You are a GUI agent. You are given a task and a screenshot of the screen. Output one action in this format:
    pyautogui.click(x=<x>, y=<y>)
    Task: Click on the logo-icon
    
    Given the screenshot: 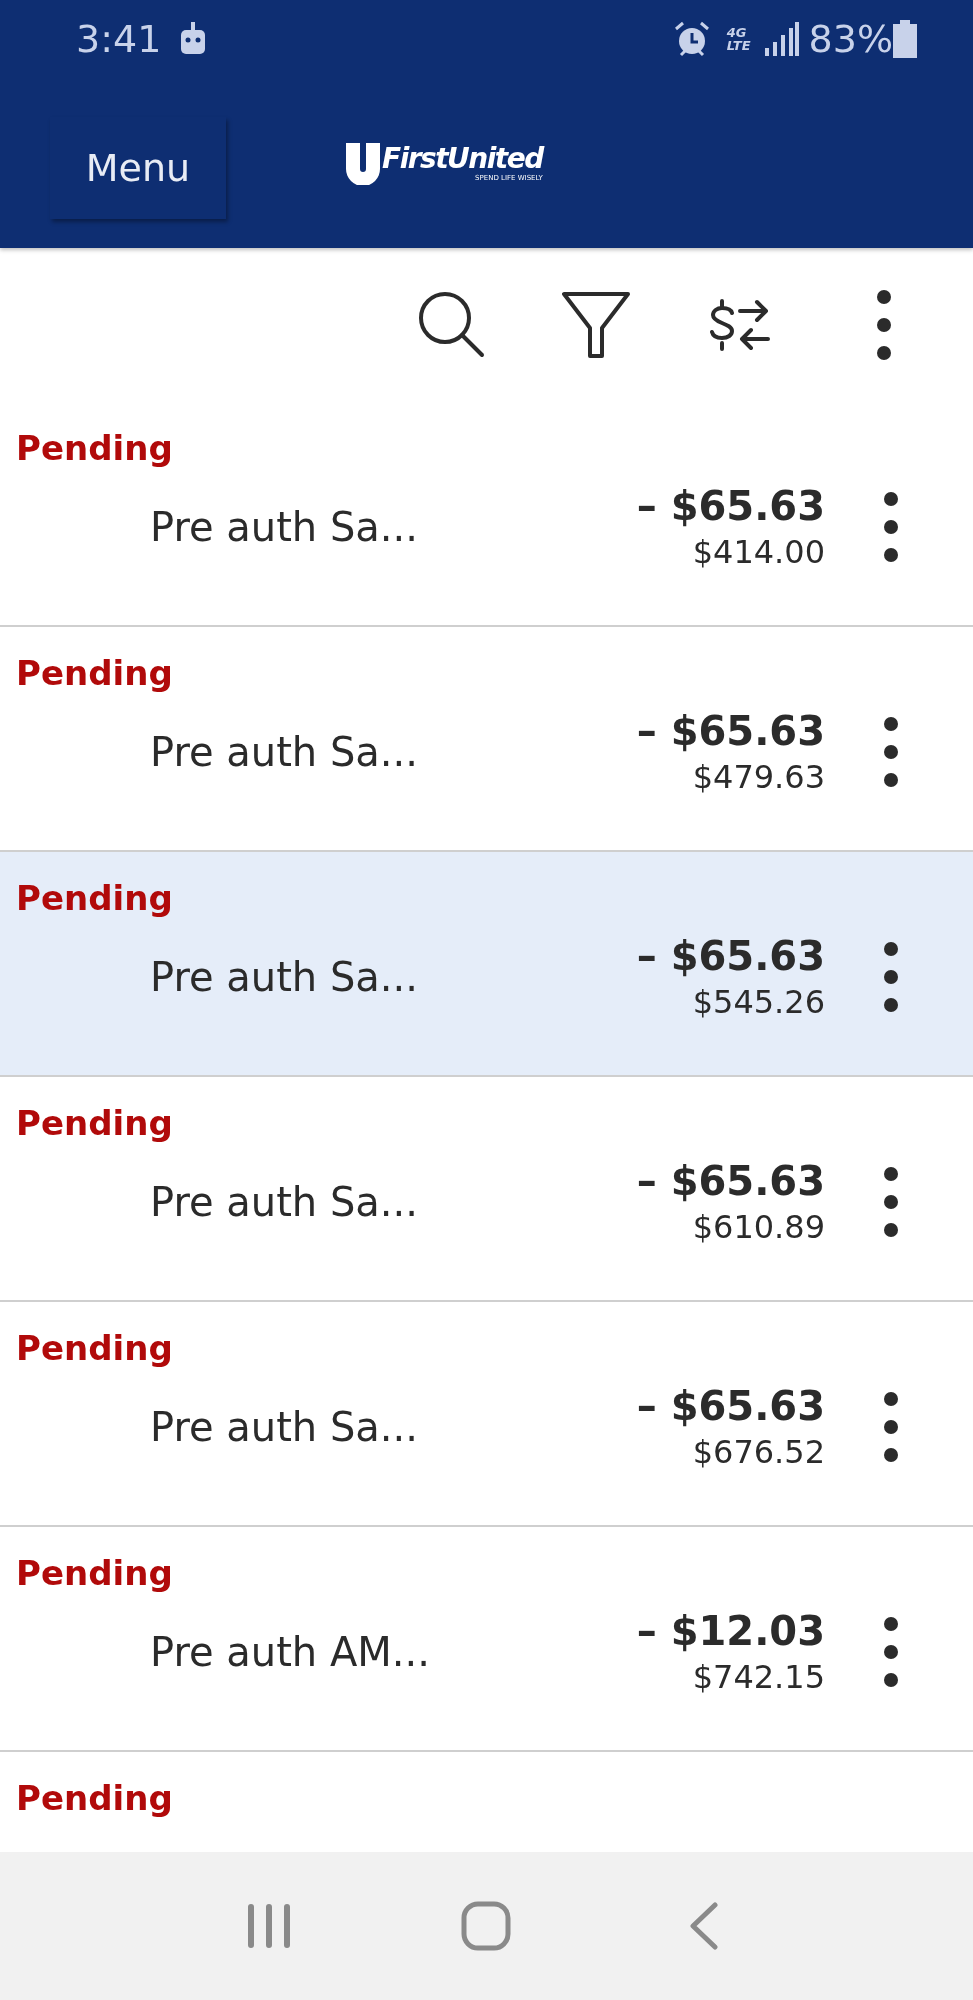 What is the action you would take?
    pyautogui.click(x=363, y=163)
    